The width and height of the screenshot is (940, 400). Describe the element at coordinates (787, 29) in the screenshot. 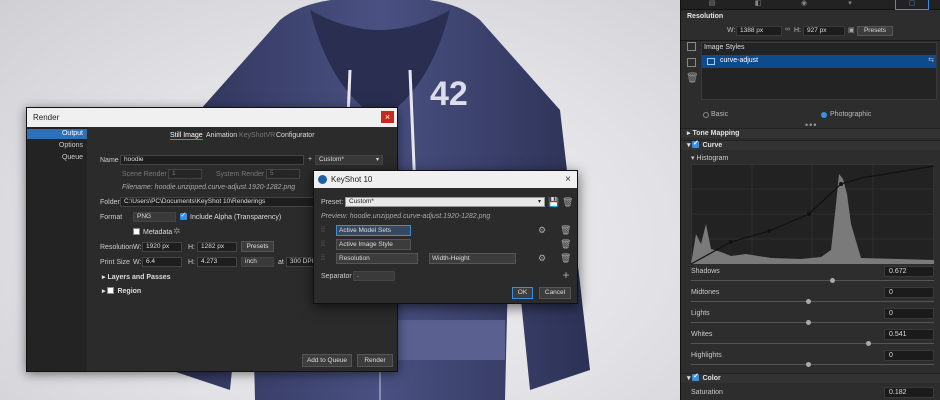

I see `link-aspect-icon: ∞` at that location.